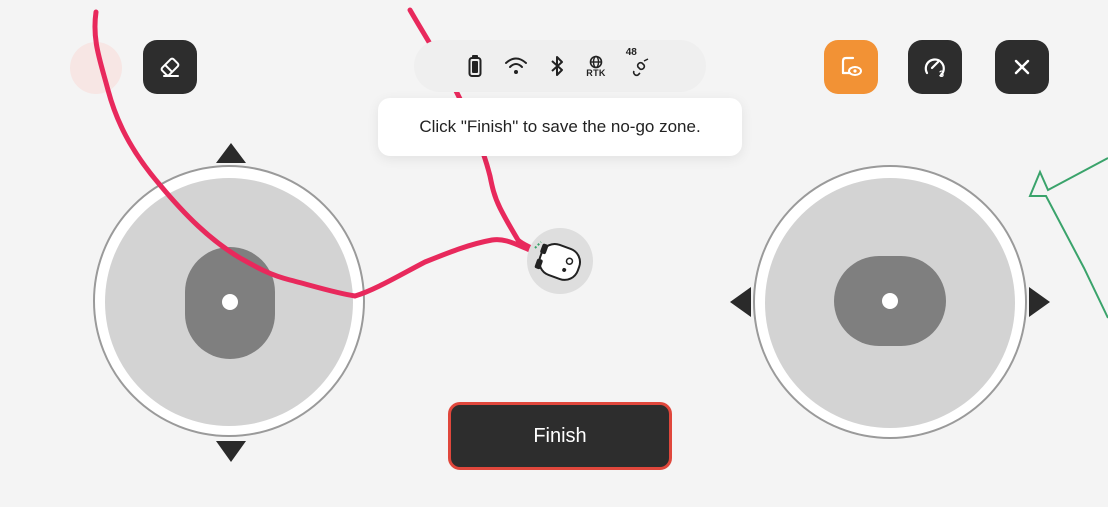 The height and width of the screenshot is (507, 1108). I want to click on eraser-icon, so click(170, 67).